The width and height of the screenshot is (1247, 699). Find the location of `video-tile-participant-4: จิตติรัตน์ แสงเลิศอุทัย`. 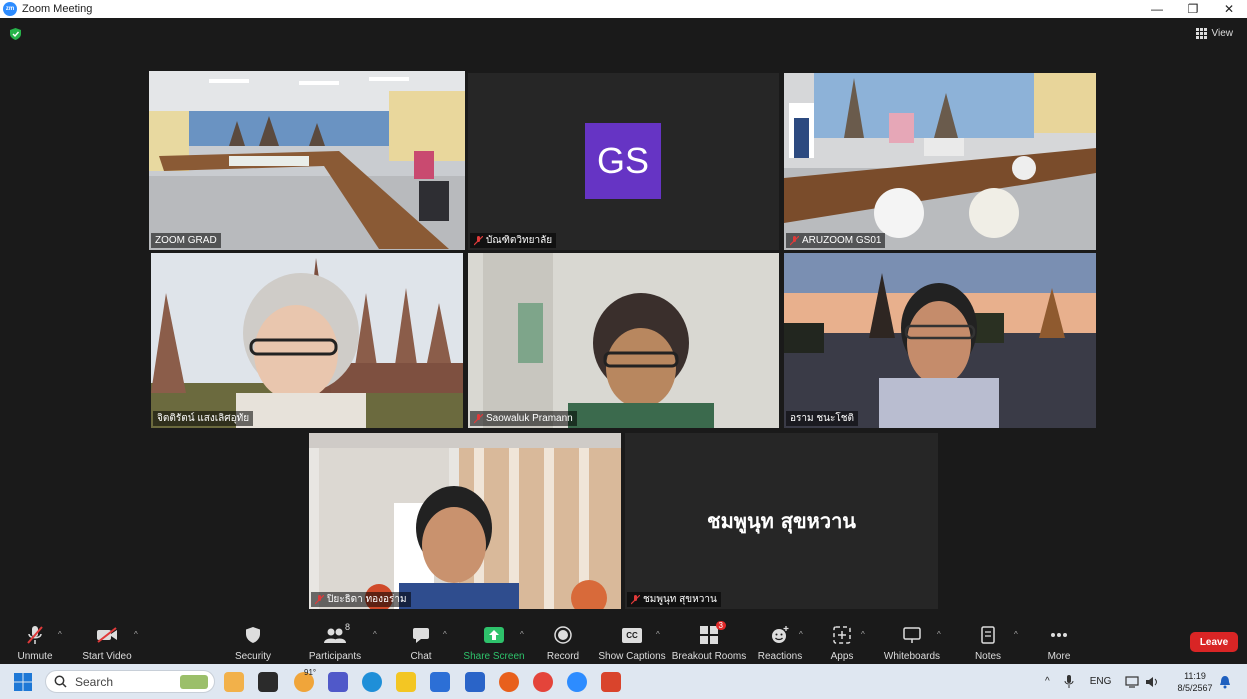

video-tile-participant-4: จิตติรัตน์ แสงเลิศอุทัย is located at coordinates (307, 340).